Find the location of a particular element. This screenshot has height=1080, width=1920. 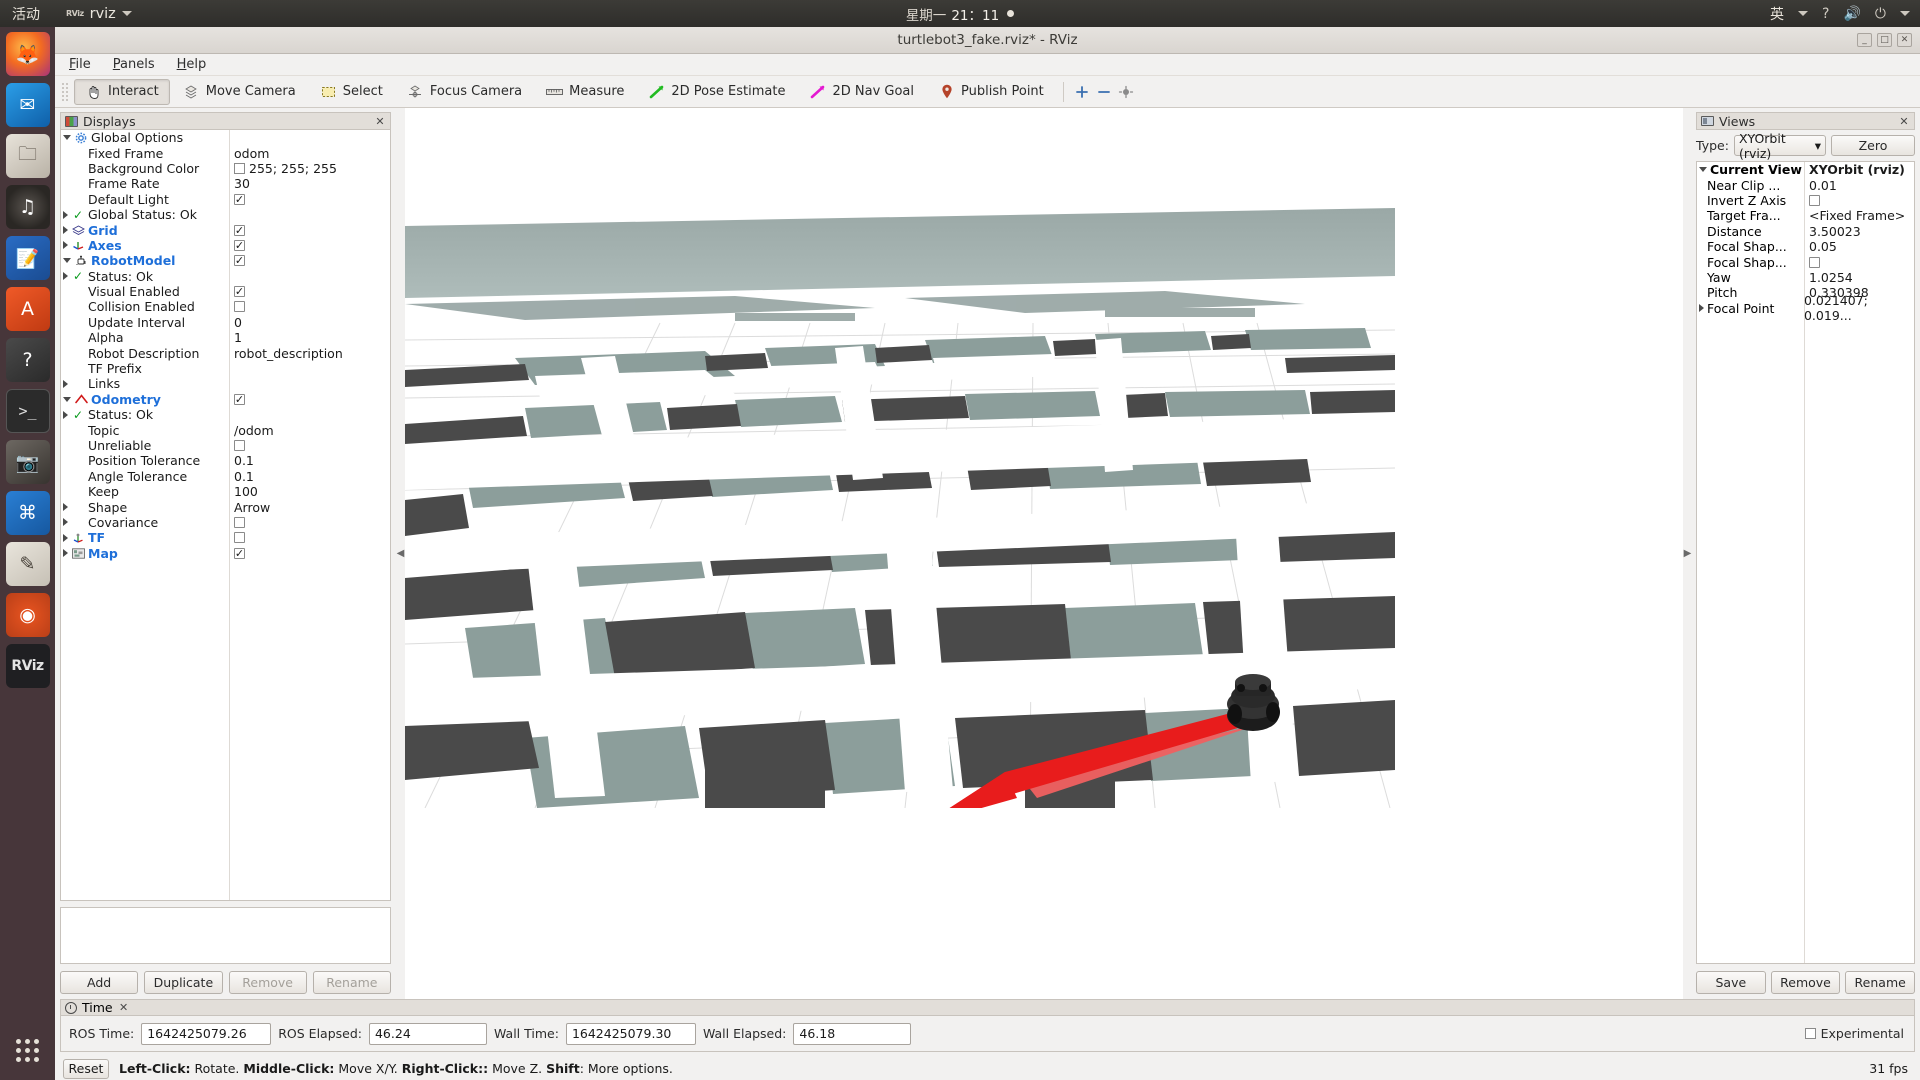

displays-row-covariance: Covariance is located at coordinates (225, 522).